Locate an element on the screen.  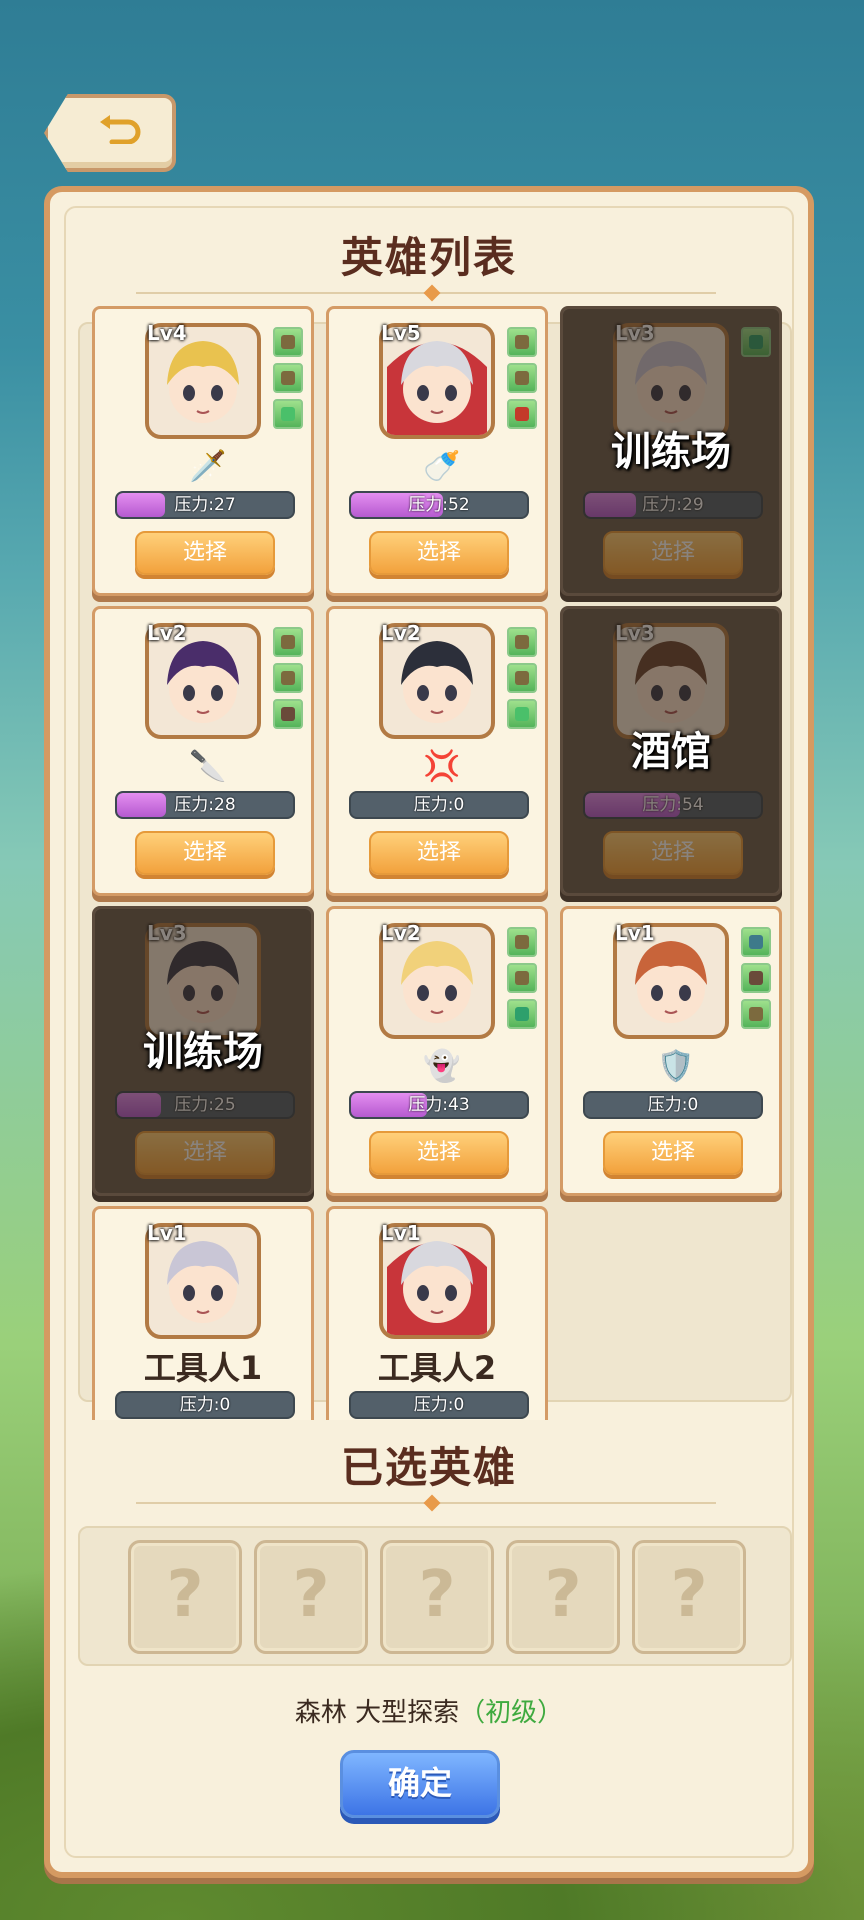
selected-heroes-title: 已选英雄 is located at coordinates (428, 1467).